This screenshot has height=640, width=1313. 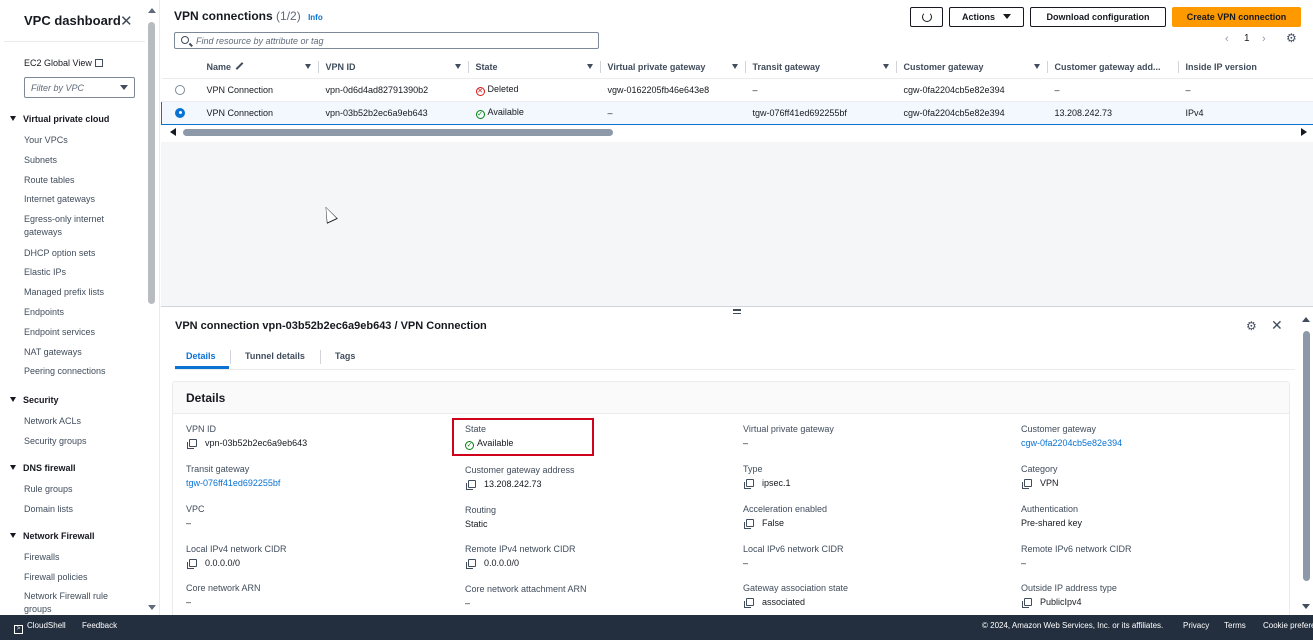 What do you see at coordinates (315, 17) in the screenshot?
I see `info-link: Info` at bounding box center [315, 17].